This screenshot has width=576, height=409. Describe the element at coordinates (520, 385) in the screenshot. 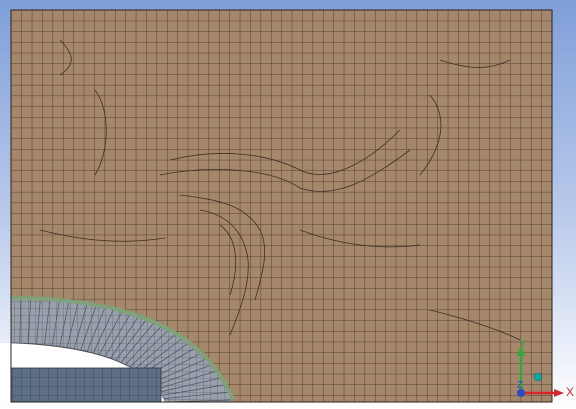

I see `z-axis-label: Z` at that location.